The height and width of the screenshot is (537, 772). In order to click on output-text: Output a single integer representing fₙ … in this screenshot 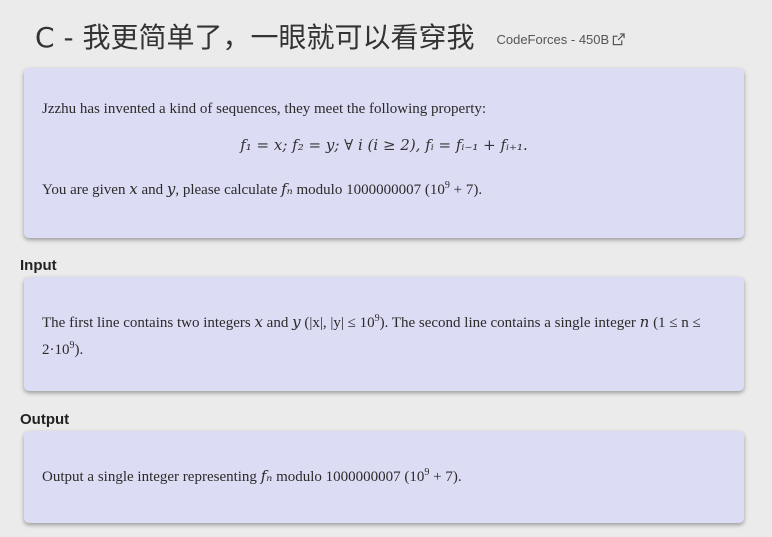, I will do `click(252, 476)`.